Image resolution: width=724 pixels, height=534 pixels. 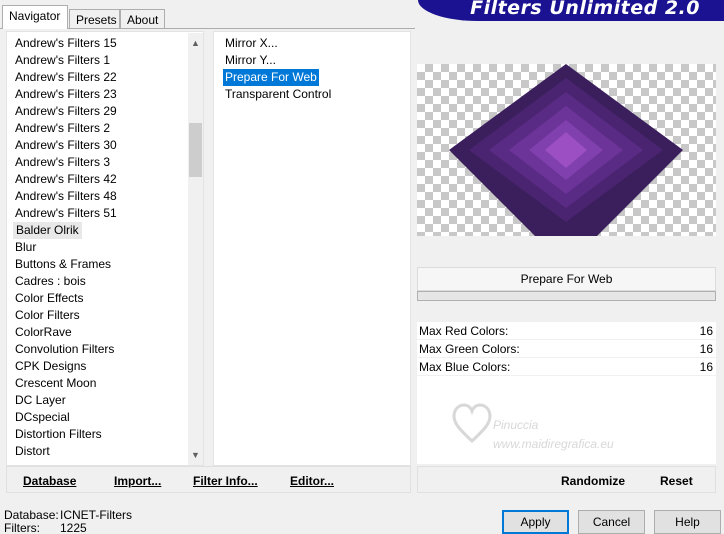 I want to click on category-item: Andrew's Filters 51, so click(x=66, y=213).